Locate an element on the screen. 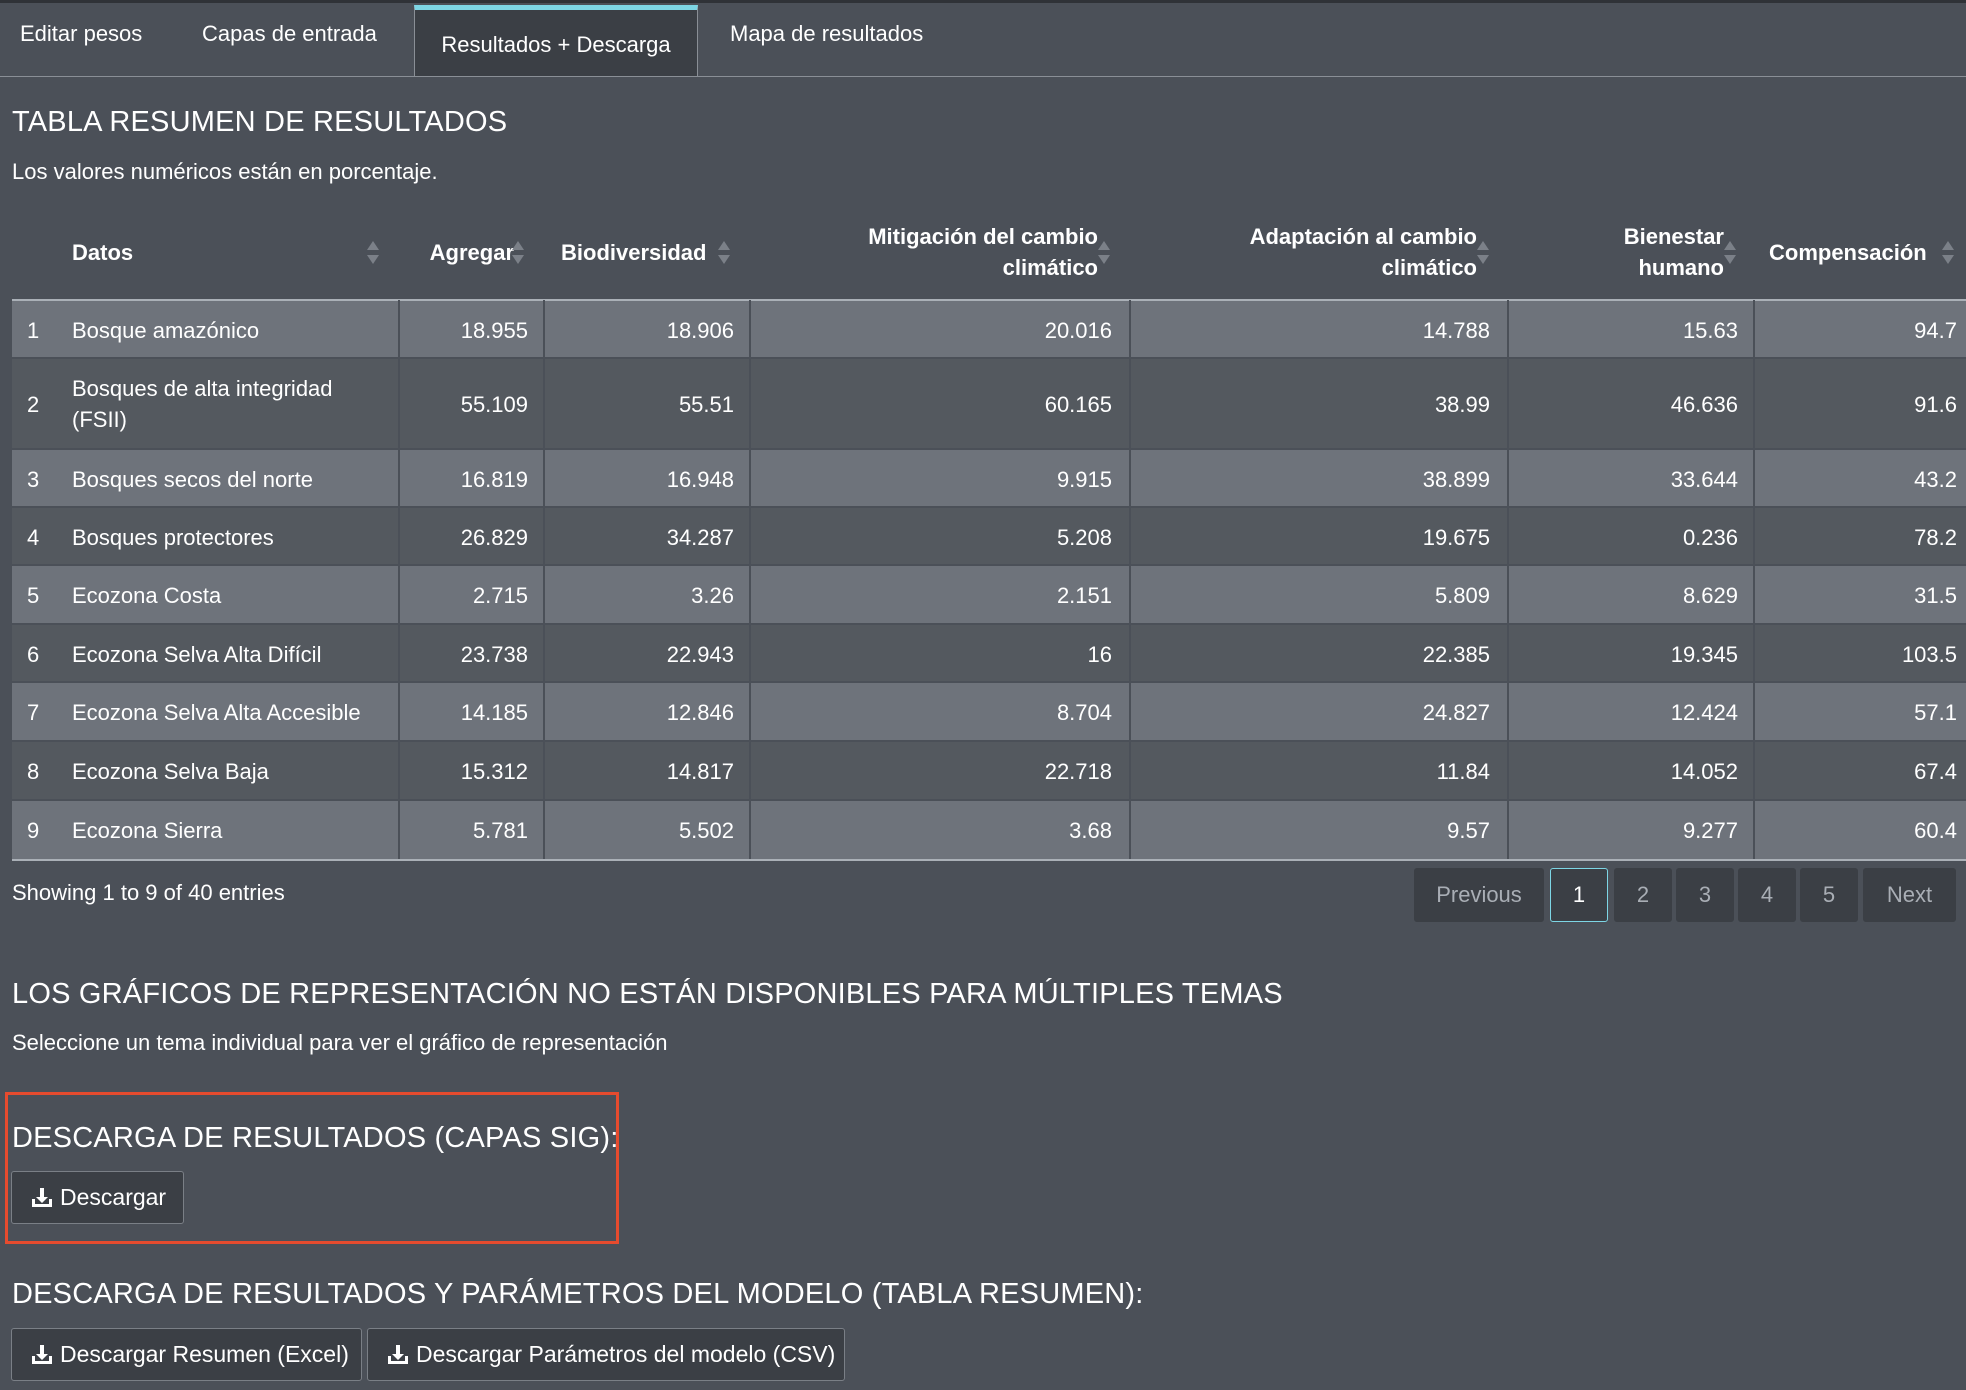  cell-datos: Bosques protectores is located at coordinates (173, 537).